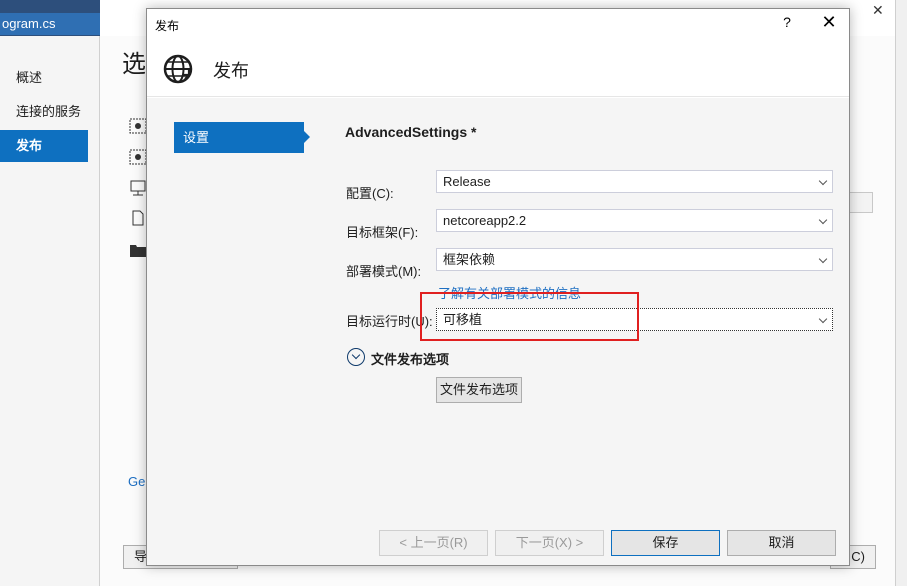  What do you see at coordinates (44, 78) in the screenshot?
I see `sidebar-item-overview: 概述` at bounding box center [44, 78].